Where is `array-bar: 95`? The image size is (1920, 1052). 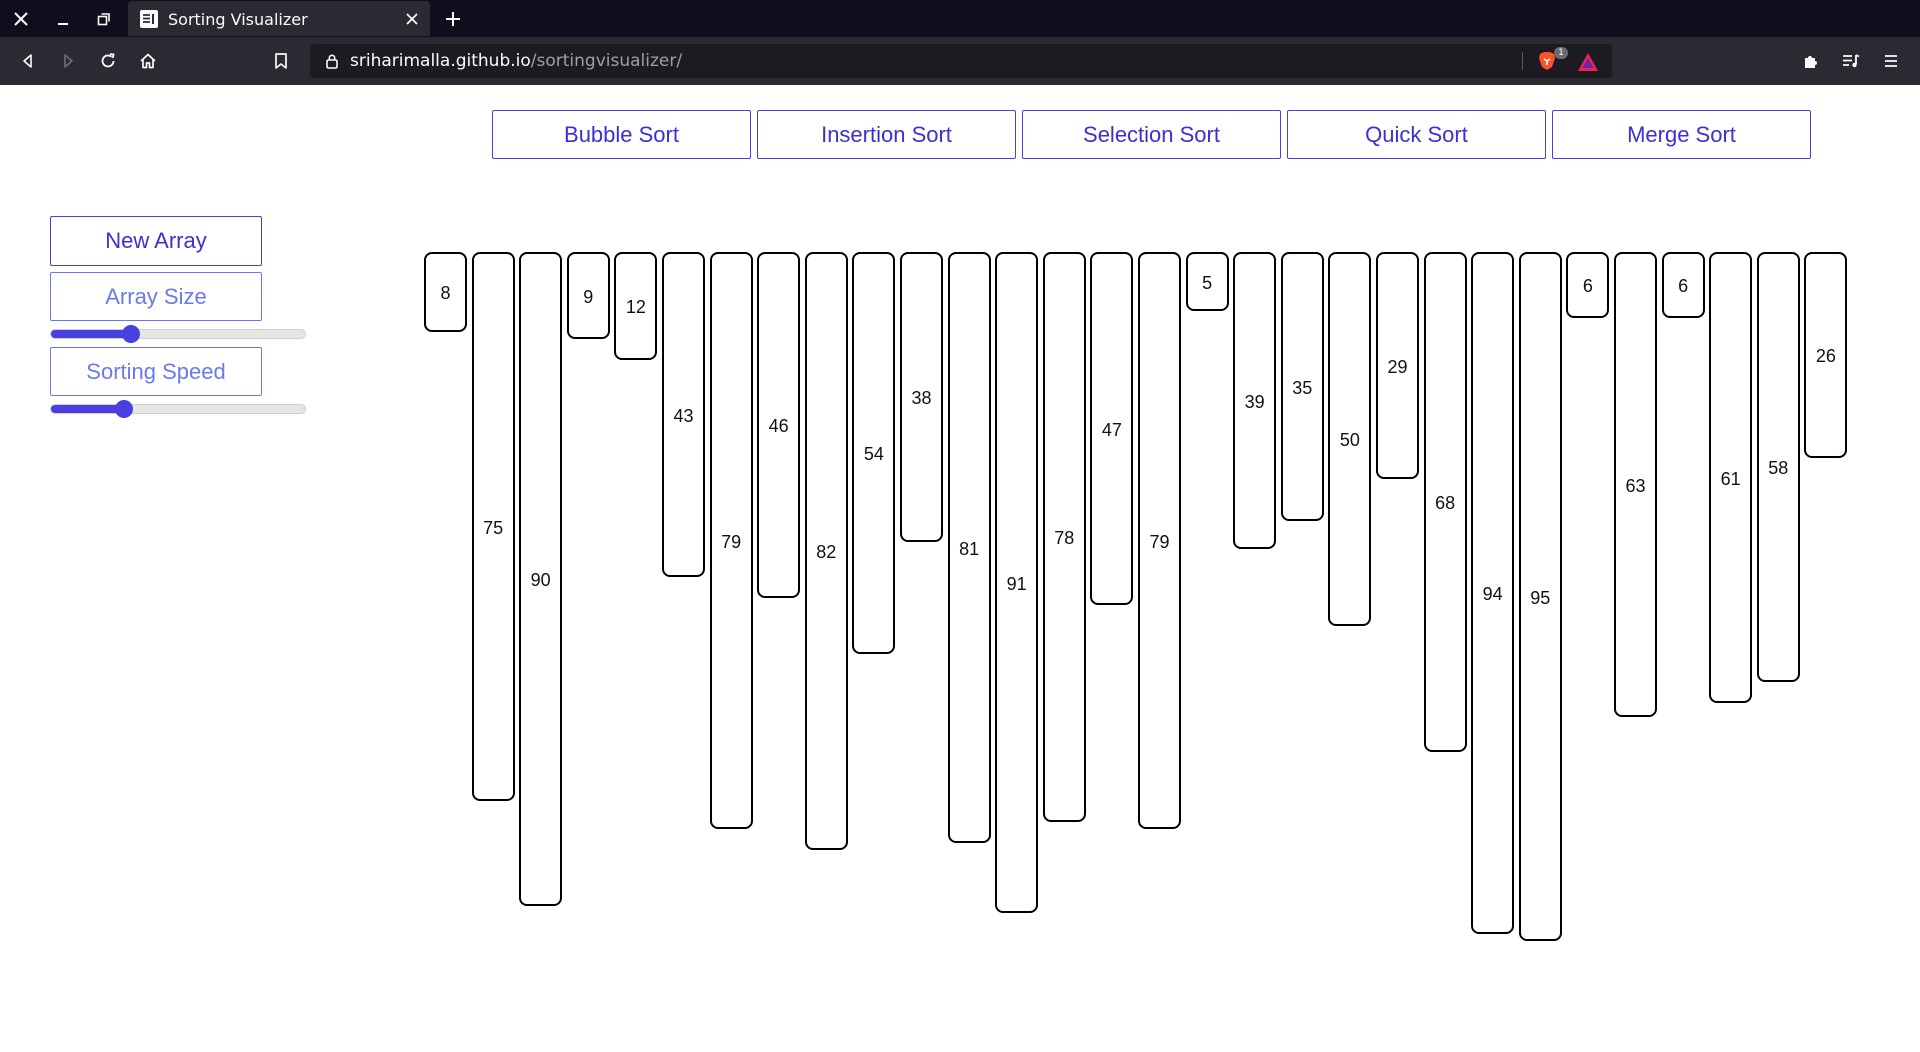 array-bar: 95 is located at coordinates (1540, 596).